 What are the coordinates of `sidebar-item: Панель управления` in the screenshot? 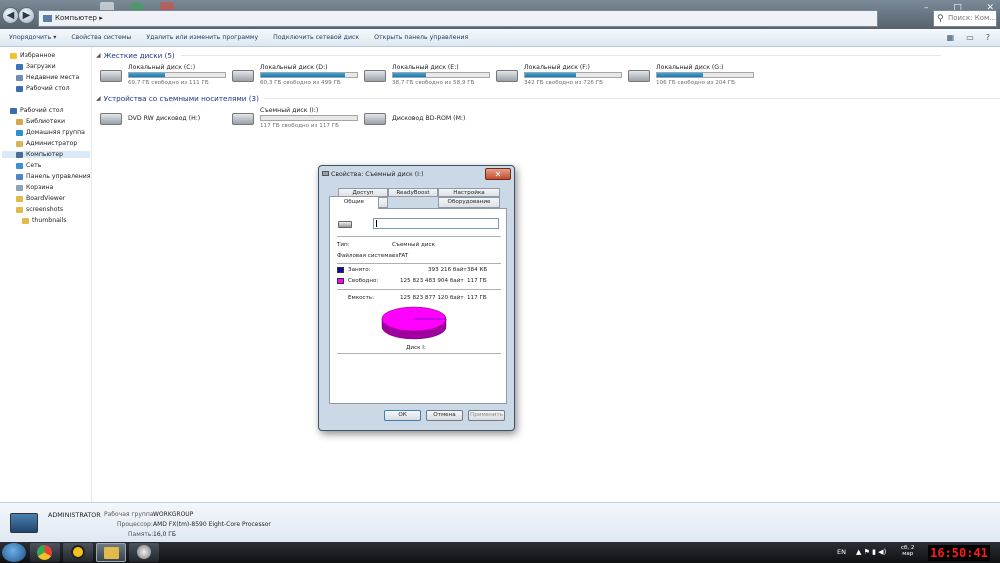 It's located at (53, 176).